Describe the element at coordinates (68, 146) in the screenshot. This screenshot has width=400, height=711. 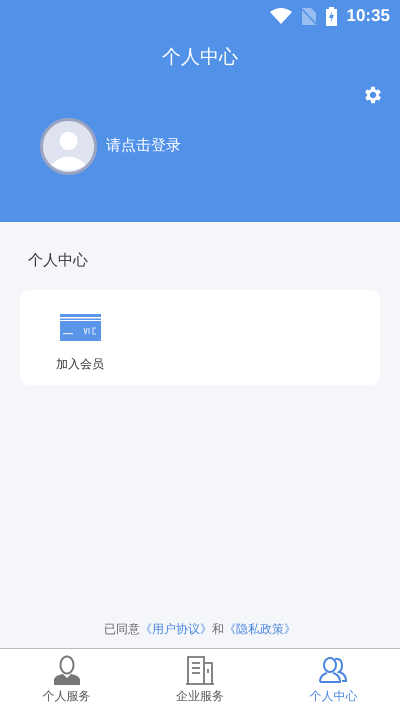
I see `avatar-icon` at that location.